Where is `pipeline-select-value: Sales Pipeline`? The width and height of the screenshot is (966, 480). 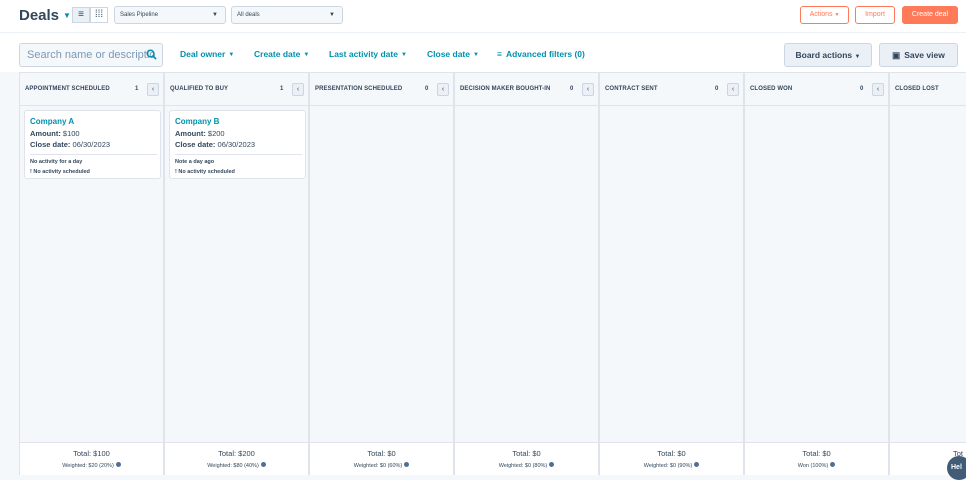 pipeline-select-value: Sales Pipeline is located at coordinates (139, 15).